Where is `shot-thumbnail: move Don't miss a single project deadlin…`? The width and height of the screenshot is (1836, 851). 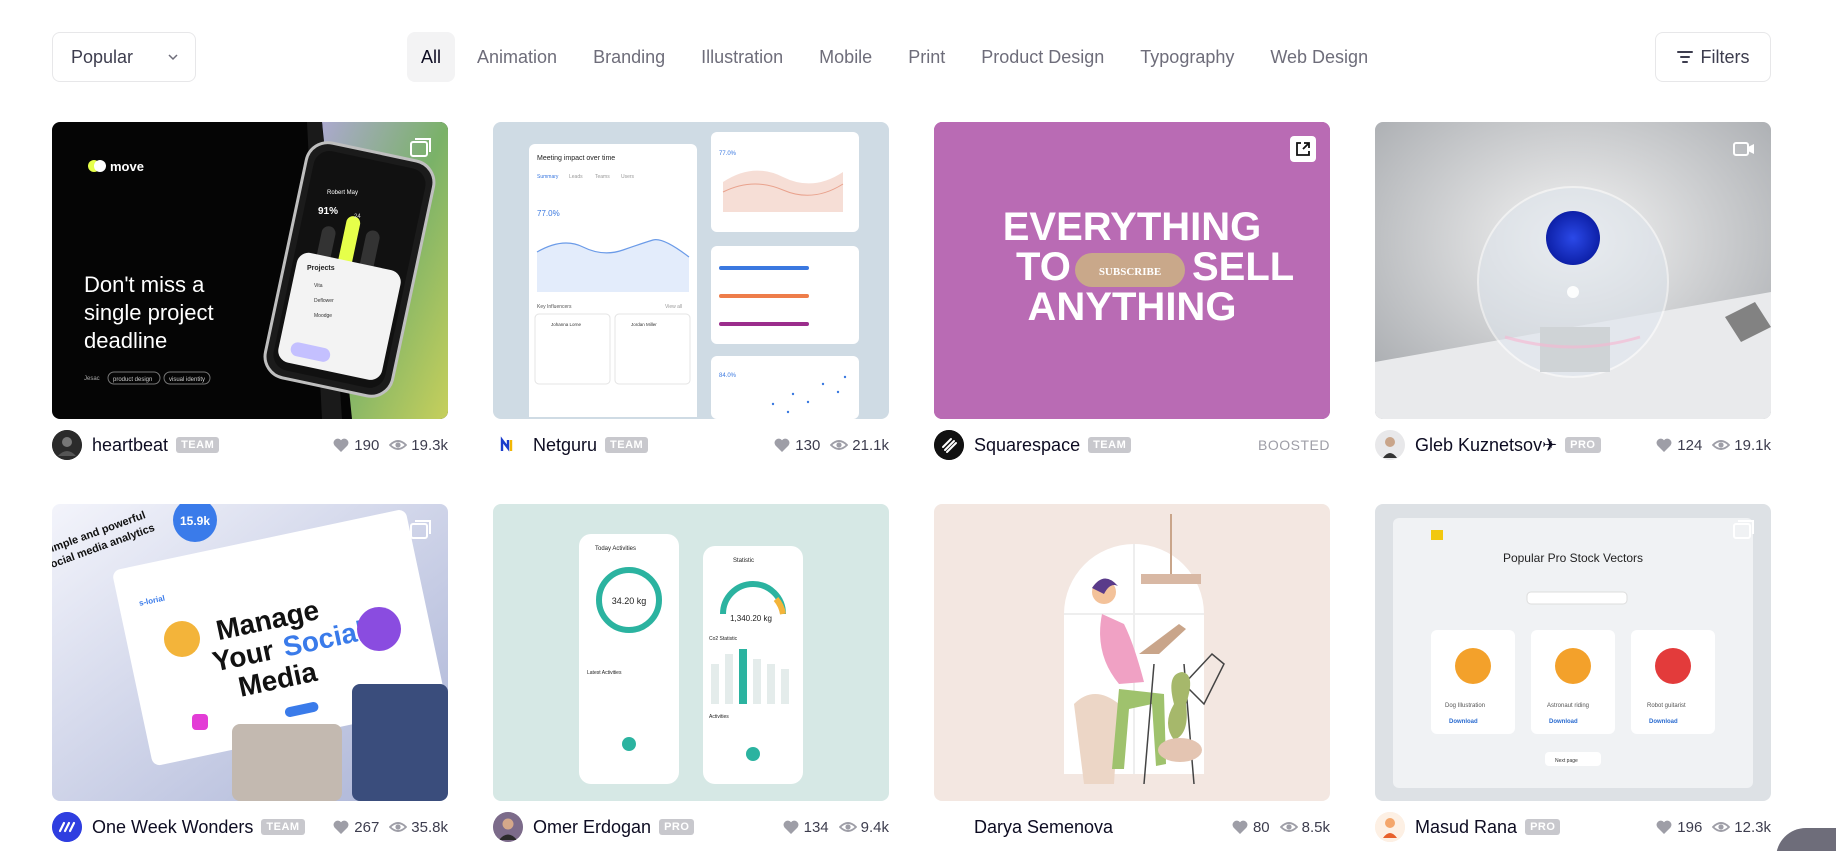 shot-thumbnail: move Don't miss a single project deadlin… is located at coordinates (250, 270).